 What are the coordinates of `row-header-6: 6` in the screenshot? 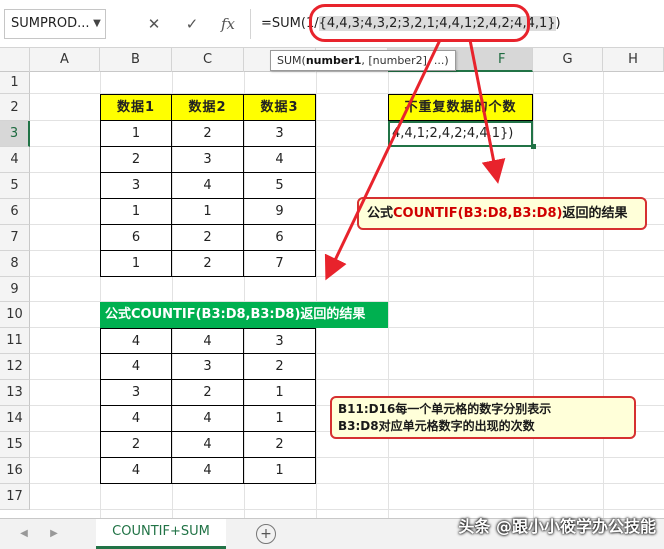 It's located at (15, 212).